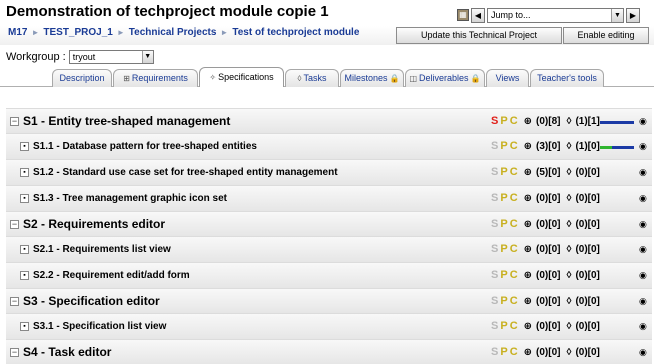 The image size is (654, 364). I want to click on requirements-count: (3)[0], so click(548, 146).